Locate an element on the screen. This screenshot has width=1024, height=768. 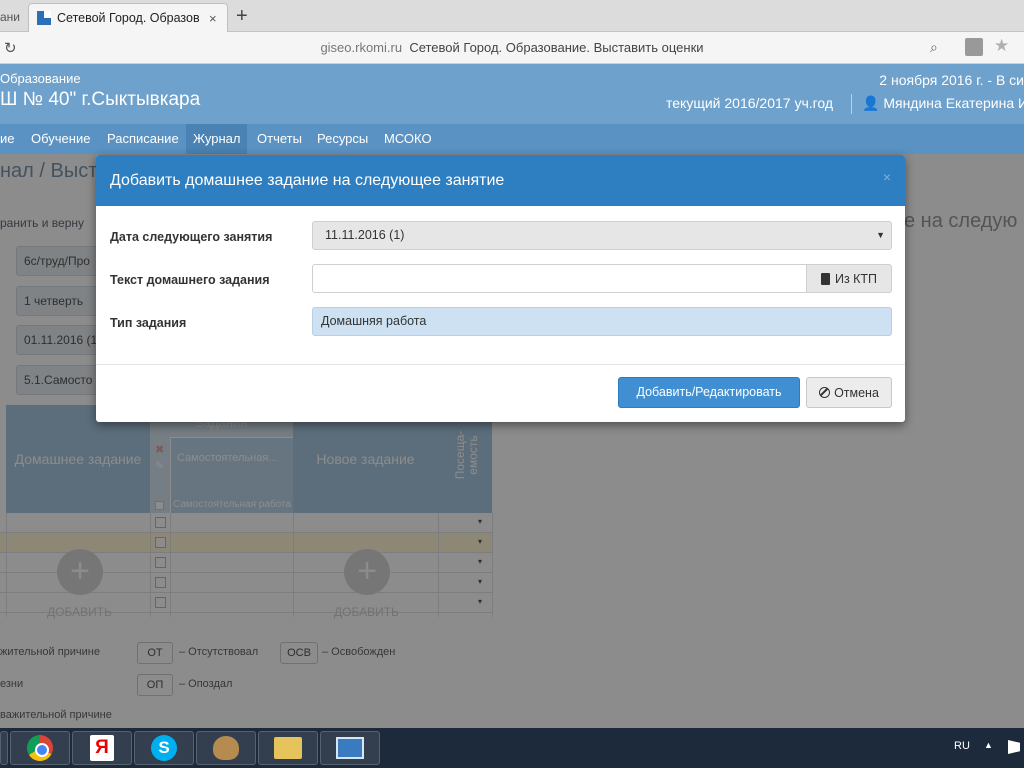
photo-viewer-icon is located at coordinates (350, 748).